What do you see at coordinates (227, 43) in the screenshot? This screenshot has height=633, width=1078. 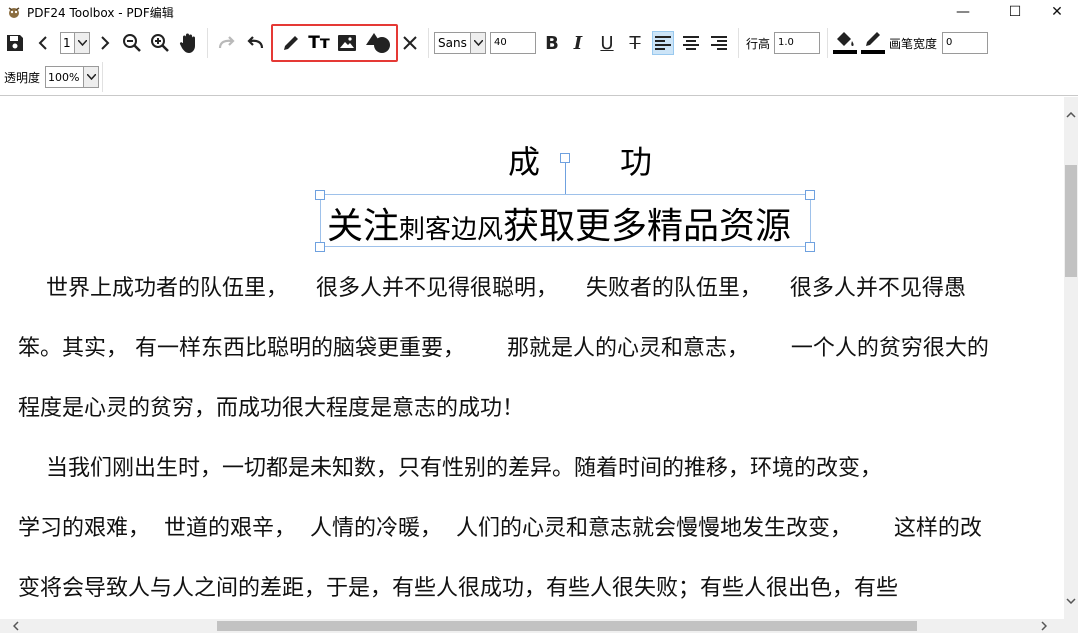 I see `redo-icon` at bounding box center [227, 43].